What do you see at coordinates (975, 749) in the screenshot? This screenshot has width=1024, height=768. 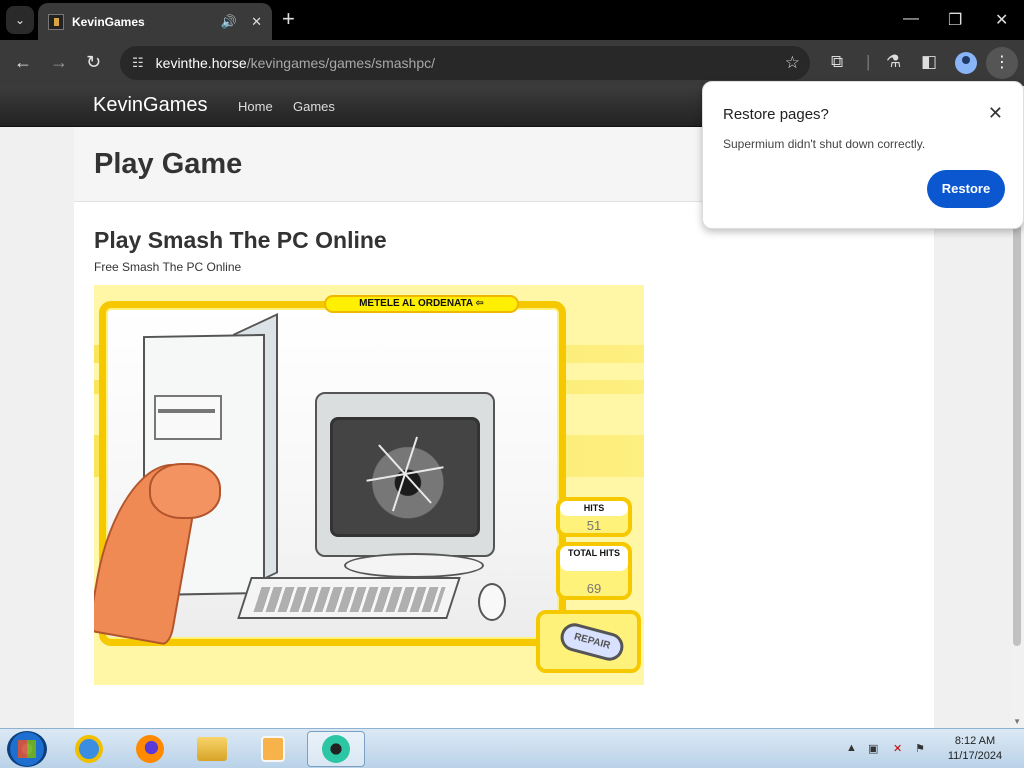 I see `system-clock: 8:12 AM 11/17/2024` at bounding box center [975, 749].